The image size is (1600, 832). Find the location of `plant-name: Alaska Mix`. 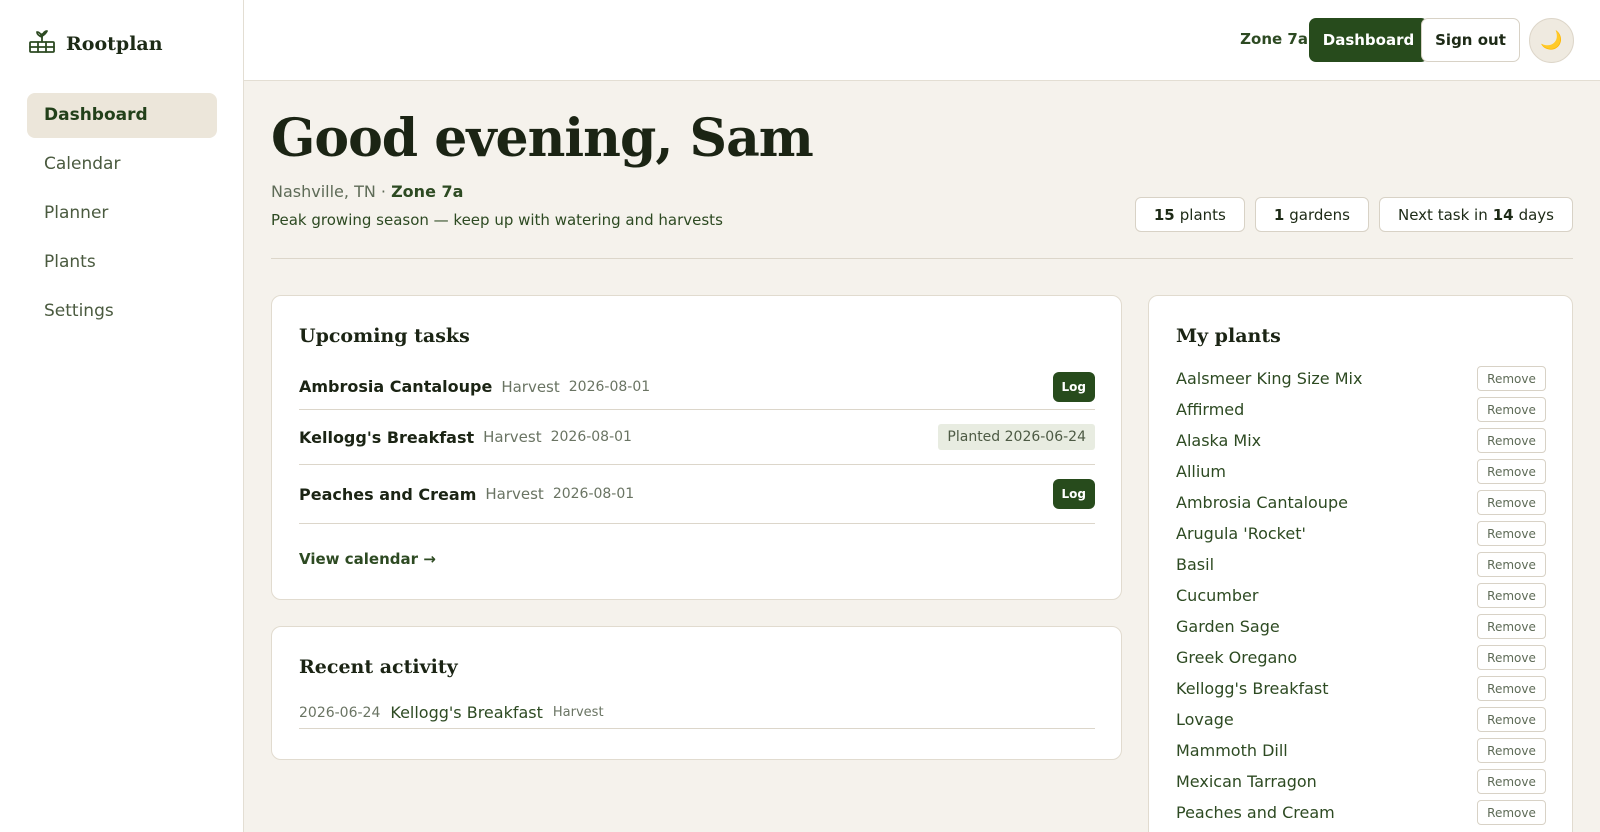

plant-name: Alaska Mix is located at coordinates (1218, 440).